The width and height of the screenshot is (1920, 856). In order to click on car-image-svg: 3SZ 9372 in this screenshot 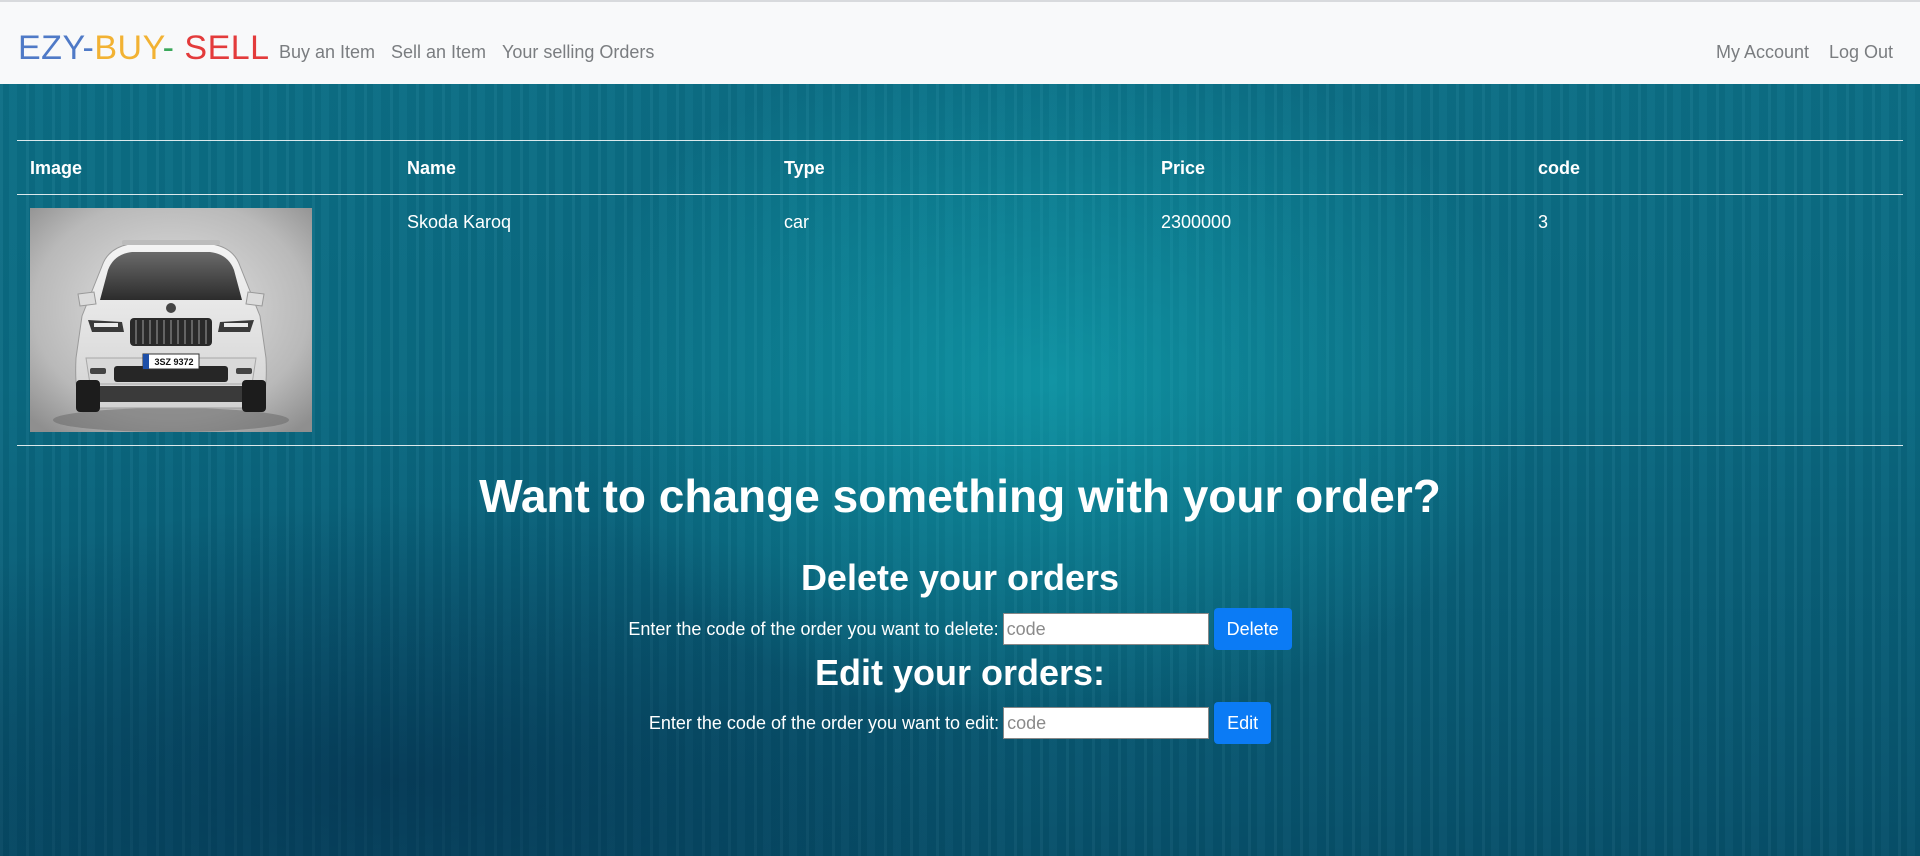, I will do `click(171, 320)`.